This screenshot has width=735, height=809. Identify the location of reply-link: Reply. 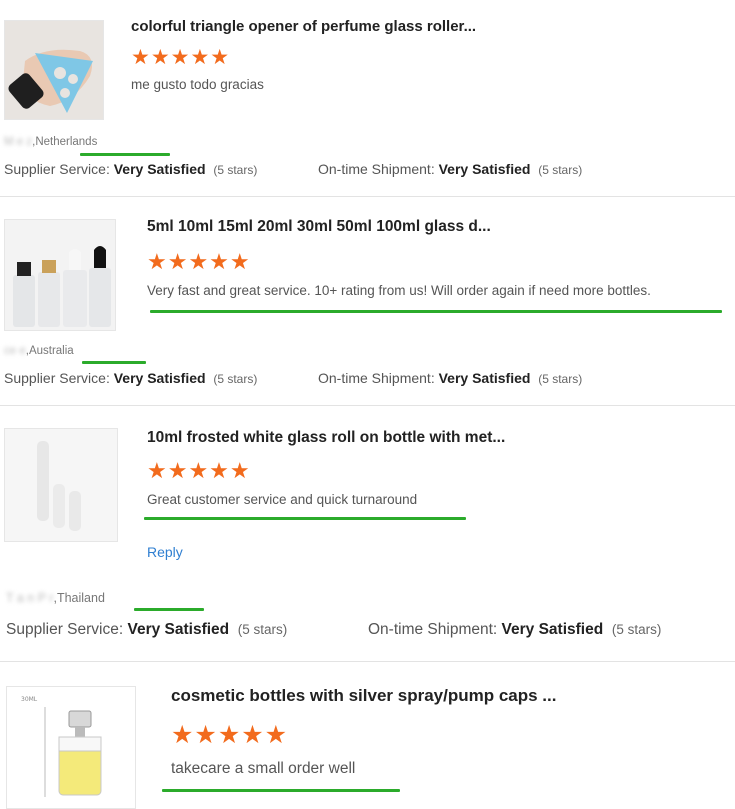
(165, 552).